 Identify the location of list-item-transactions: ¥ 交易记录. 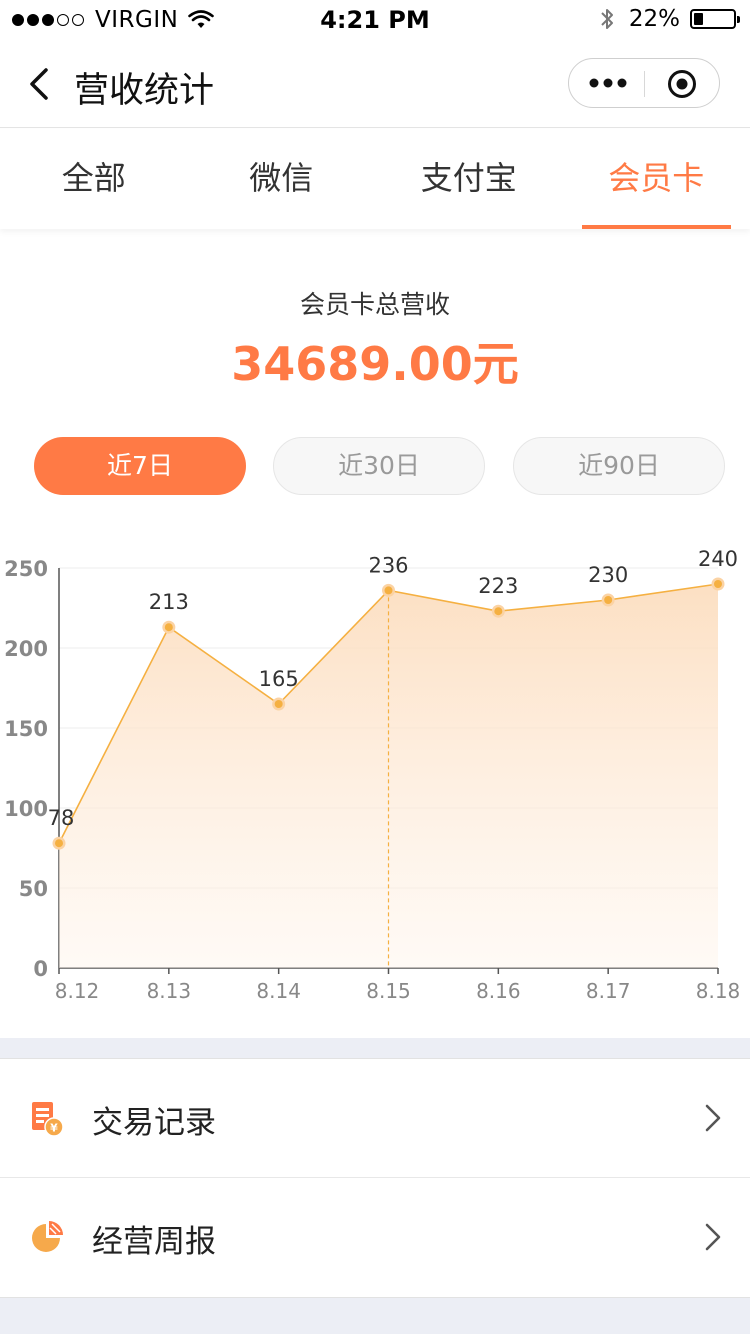
(375, 1118).